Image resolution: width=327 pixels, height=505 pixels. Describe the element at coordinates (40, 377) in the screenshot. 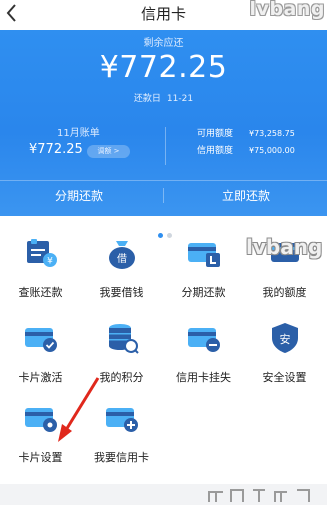

I see `grid-item-label: 卡片激活` at that location.